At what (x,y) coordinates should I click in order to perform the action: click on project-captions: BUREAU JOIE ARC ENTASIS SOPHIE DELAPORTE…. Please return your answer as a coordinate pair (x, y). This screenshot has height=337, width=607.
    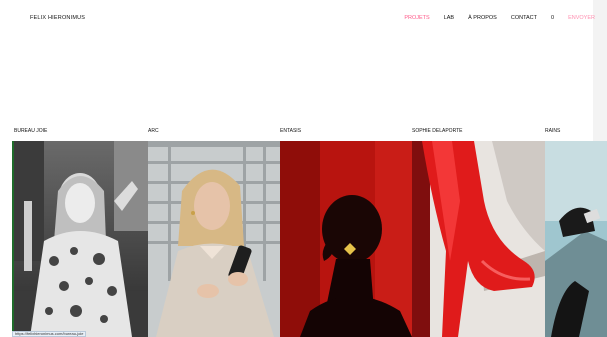
    Looking at the image, I should click on (310, 133).